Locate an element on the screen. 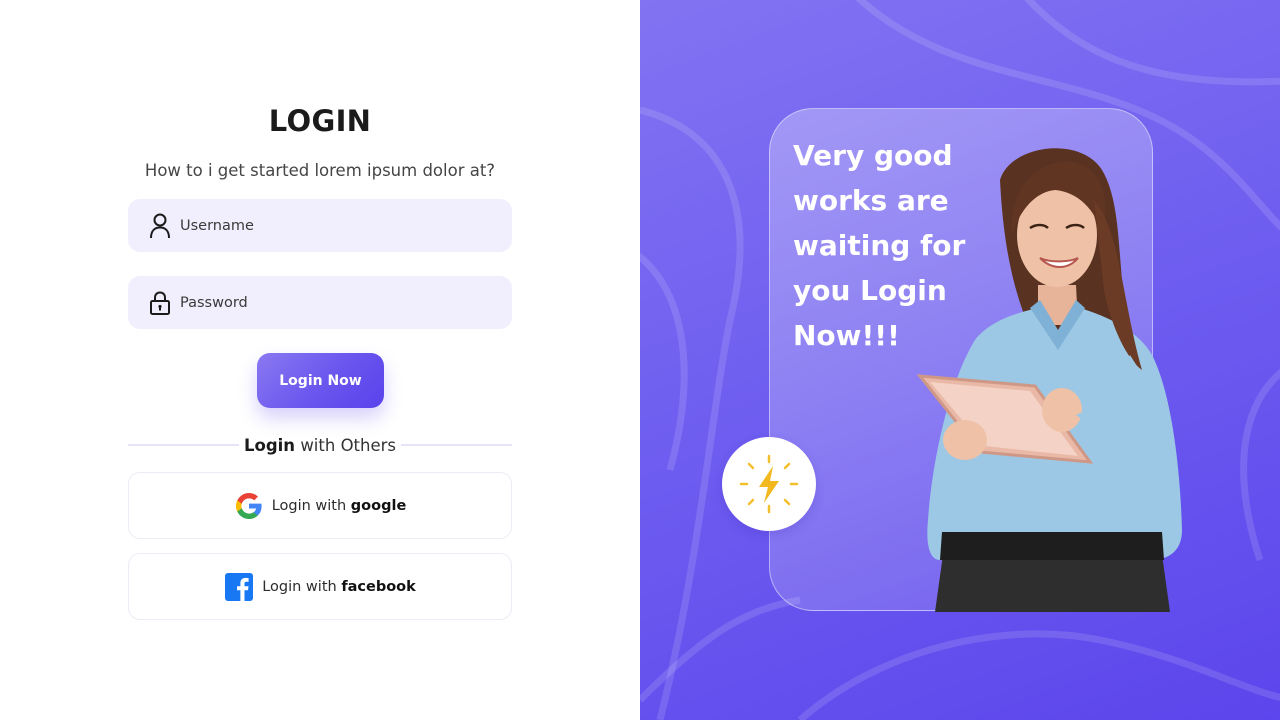 This screenshot has width=1280, height=720. divider-label: Login with Others is located at coordinates (320, 445).